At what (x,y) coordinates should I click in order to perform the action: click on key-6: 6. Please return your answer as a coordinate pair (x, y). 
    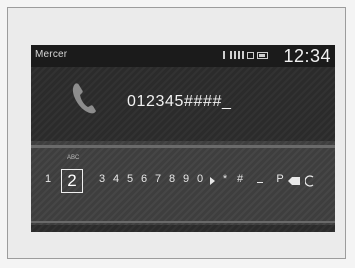
    Looking at the image, I should click on (144, 179).